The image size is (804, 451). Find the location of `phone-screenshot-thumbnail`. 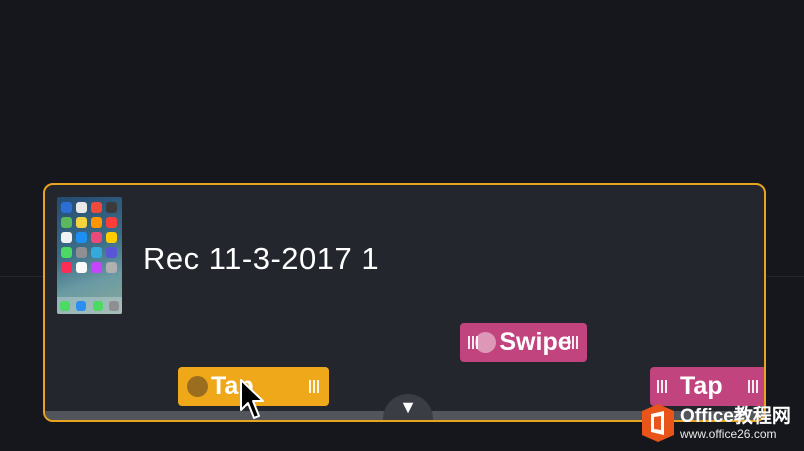

phone-screenshot-thumbnail is located at coordinates (89, 255).